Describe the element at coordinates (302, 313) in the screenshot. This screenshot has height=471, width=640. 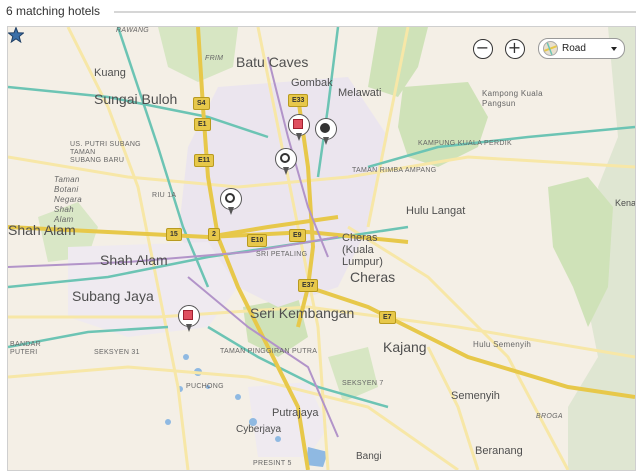
I see `label-seri-kembangan: Seri Kembangan` at that location.